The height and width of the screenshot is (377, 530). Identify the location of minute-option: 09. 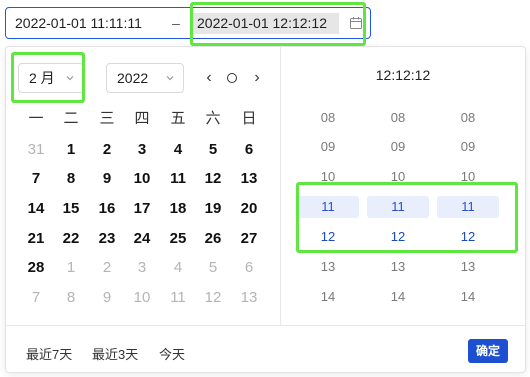
(398, 147).